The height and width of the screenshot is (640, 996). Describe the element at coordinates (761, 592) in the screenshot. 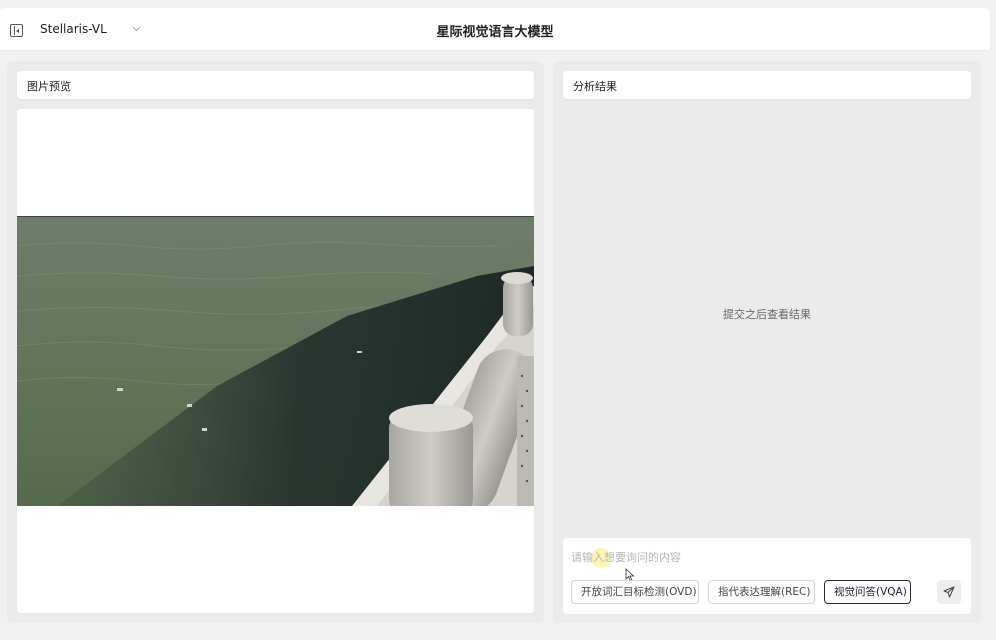

I see `mode-button-rec: 指代表达理解(REC)` at that location.